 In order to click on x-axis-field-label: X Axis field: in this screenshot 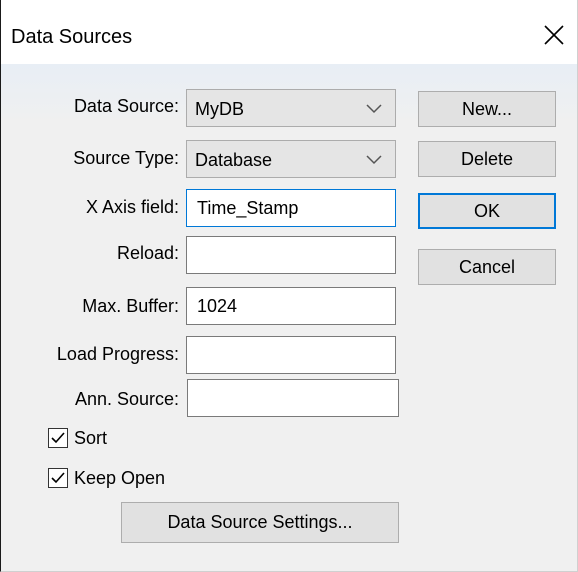, I will do `click(132, 207)`.